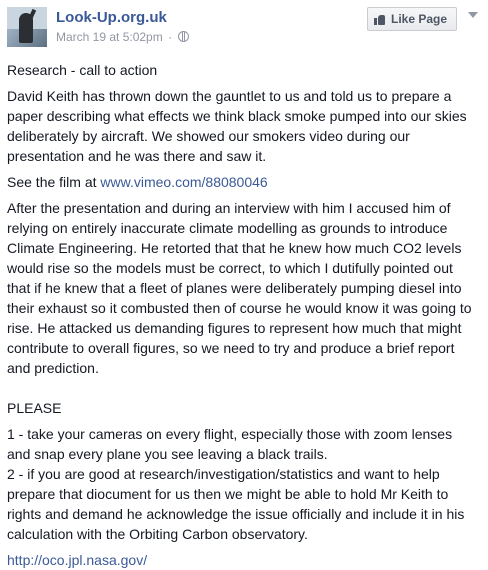 The width and height of the screenshot is (488, 570). I want to click on like-page-label: Like Page, so click(419, 19).